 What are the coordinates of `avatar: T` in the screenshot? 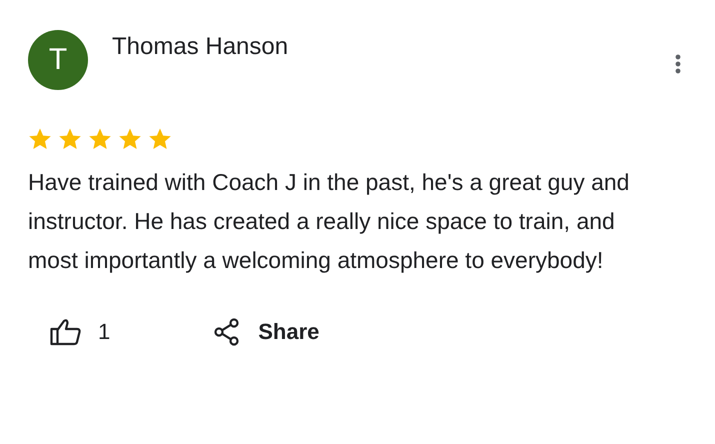 It's located at (58, 60).